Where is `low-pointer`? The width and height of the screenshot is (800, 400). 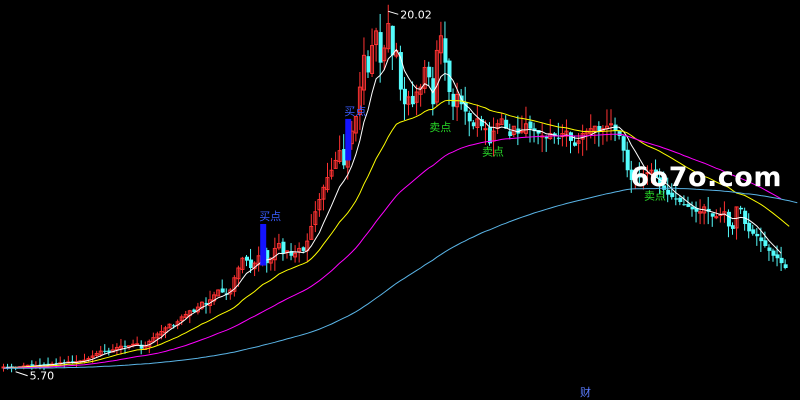
low-pointer is located at coordinates (21, 374).